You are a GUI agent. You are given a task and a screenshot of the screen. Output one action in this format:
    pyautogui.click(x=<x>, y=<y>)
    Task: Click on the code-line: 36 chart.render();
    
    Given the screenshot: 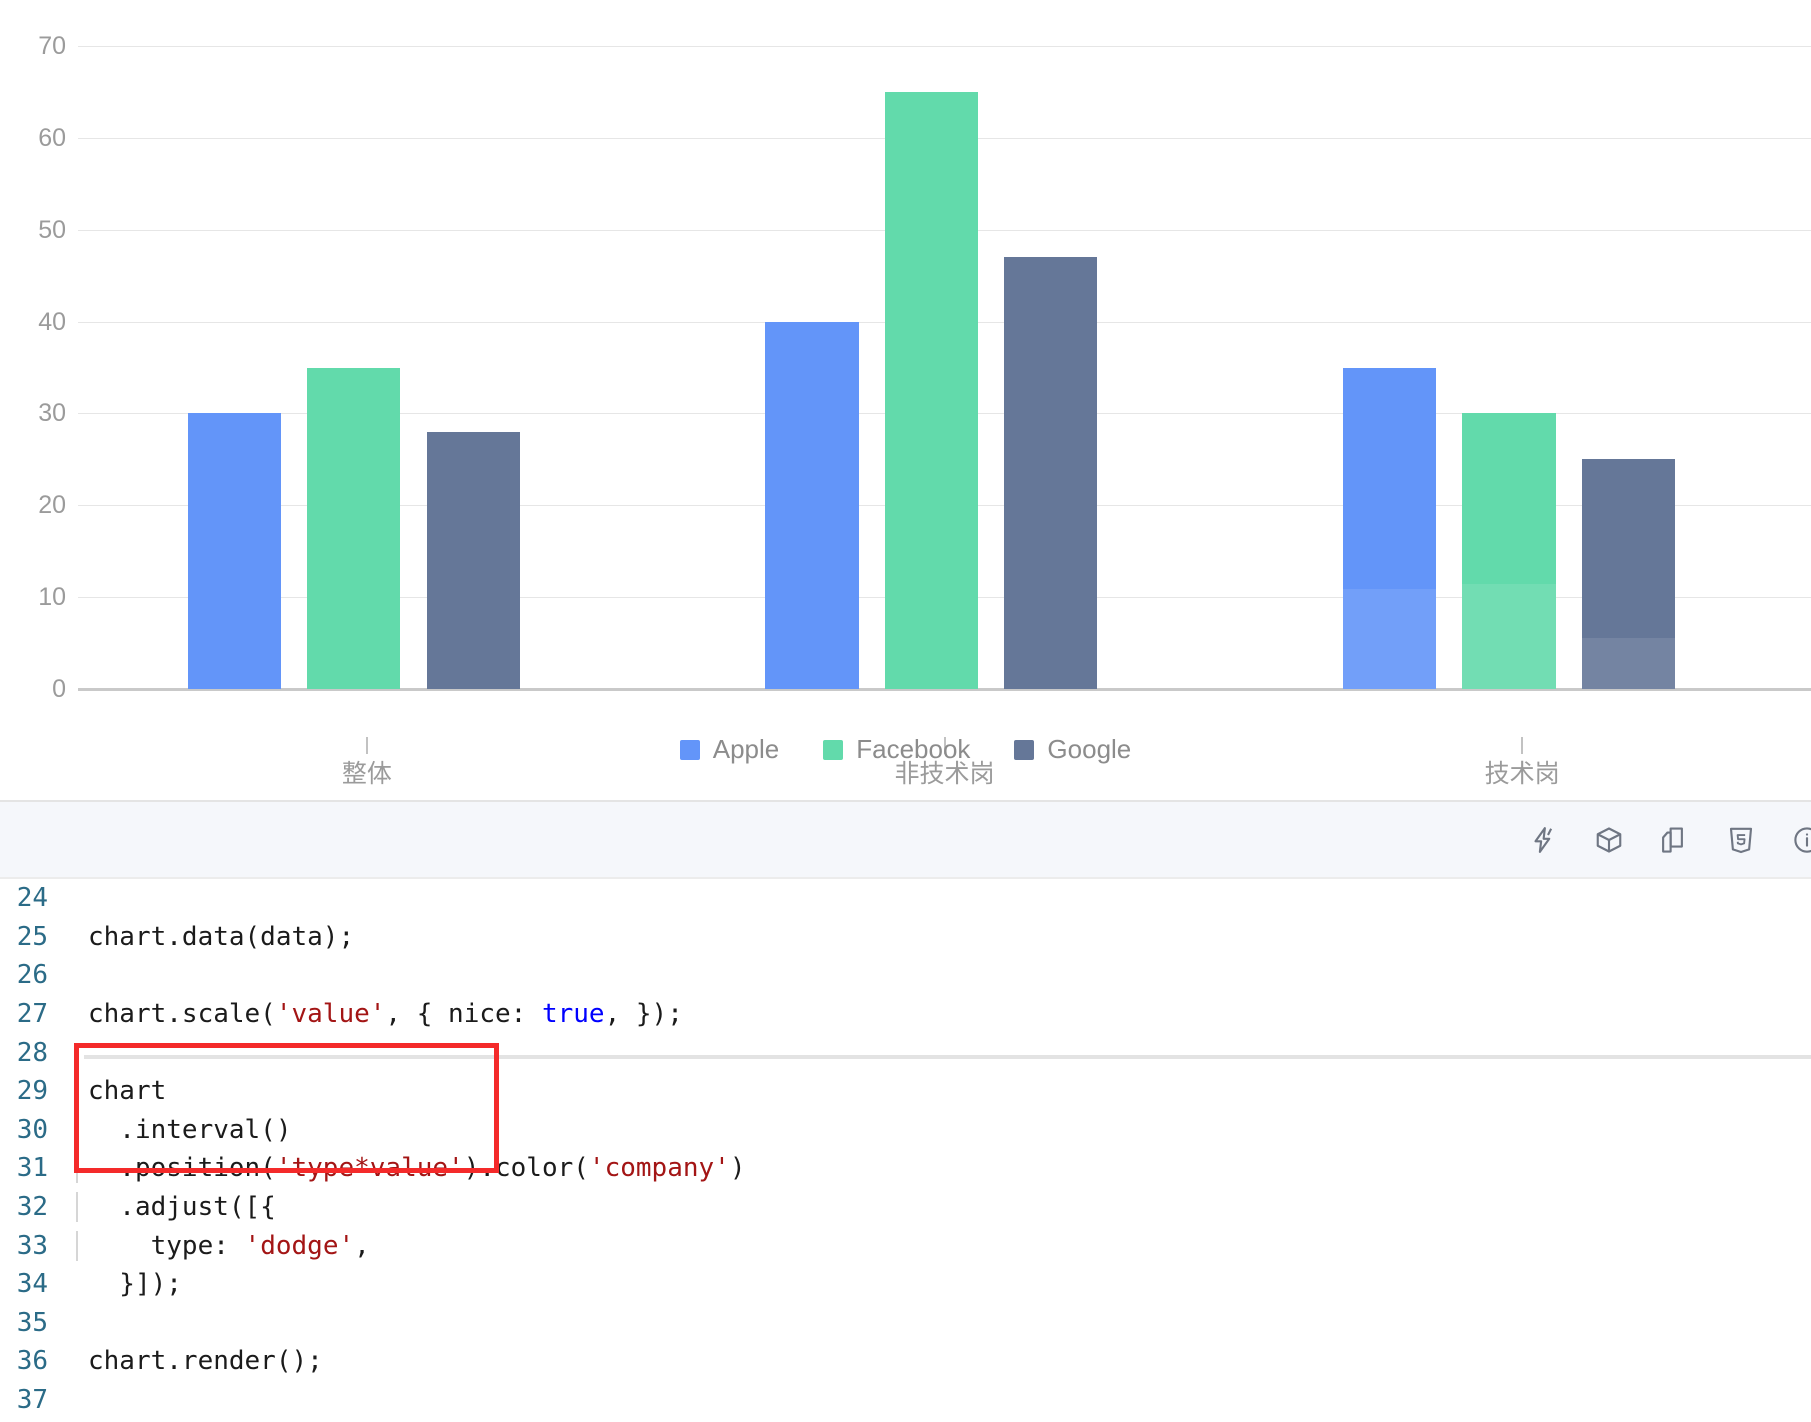 What is the action you would take?
    pyautogui.click(x=905, y=1361)
    